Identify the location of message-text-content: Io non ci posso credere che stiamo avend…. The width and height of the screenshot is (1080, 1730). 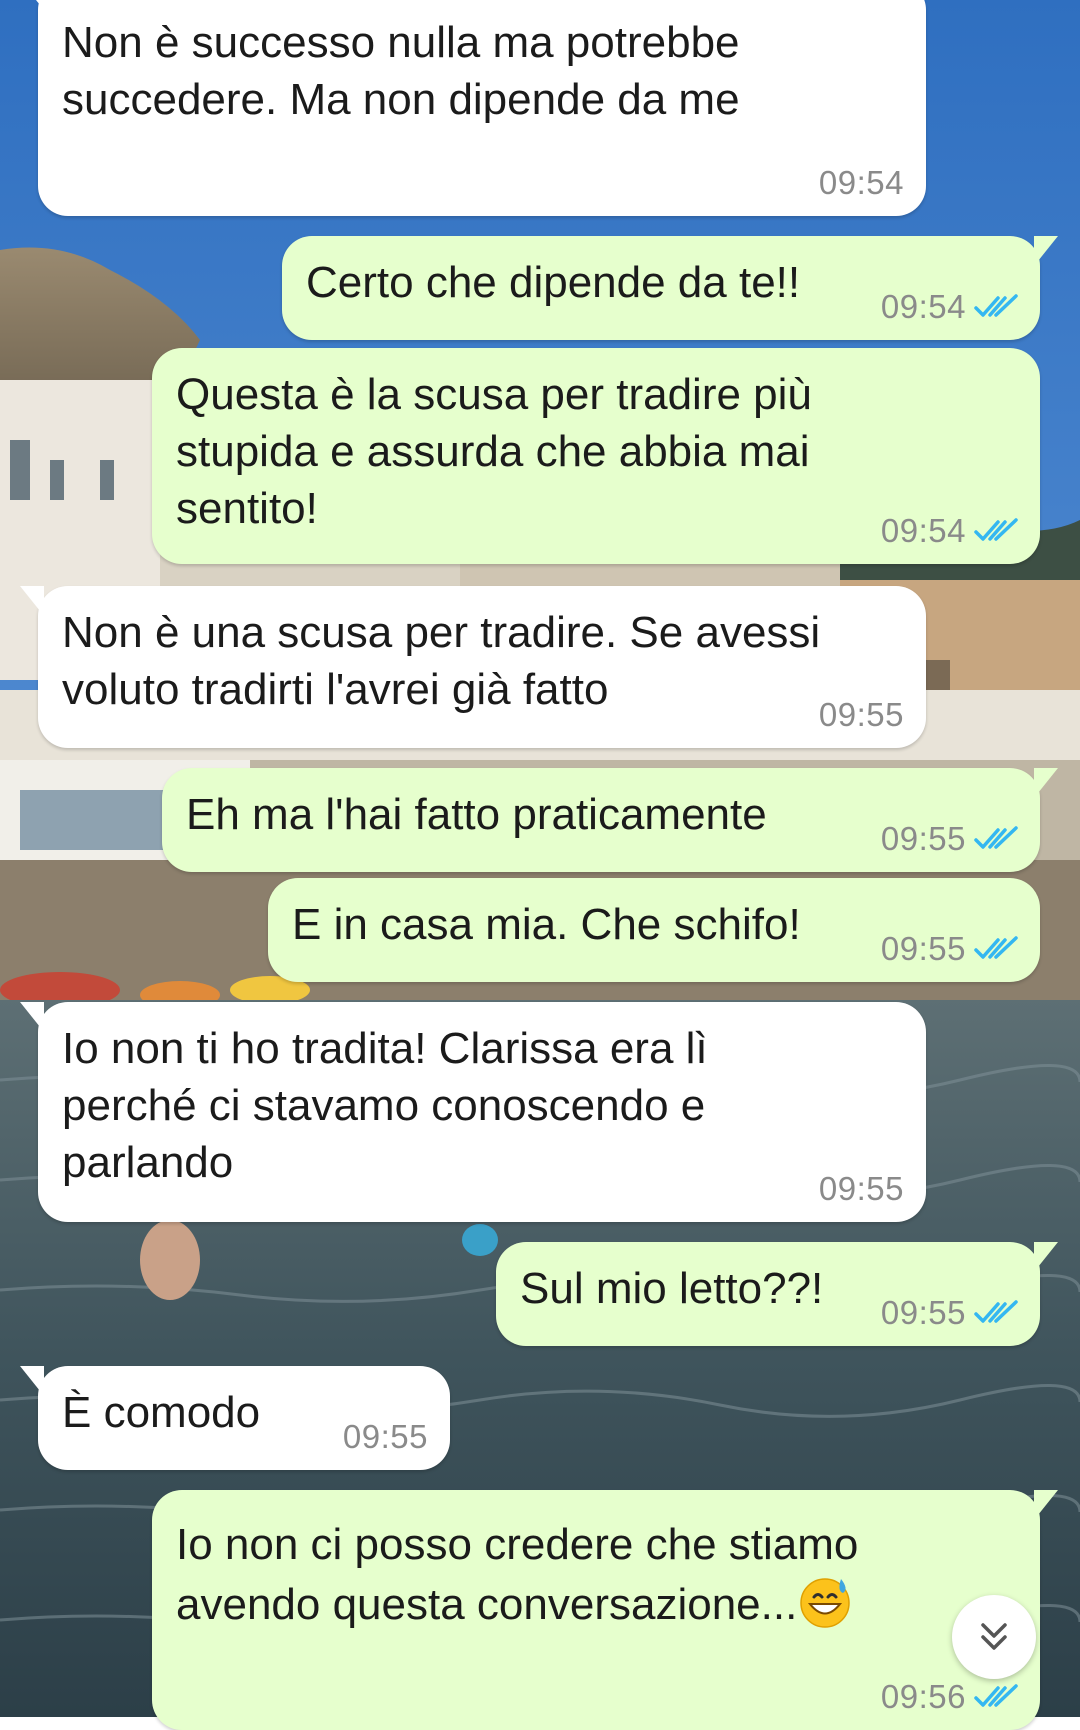
(517, 1574).